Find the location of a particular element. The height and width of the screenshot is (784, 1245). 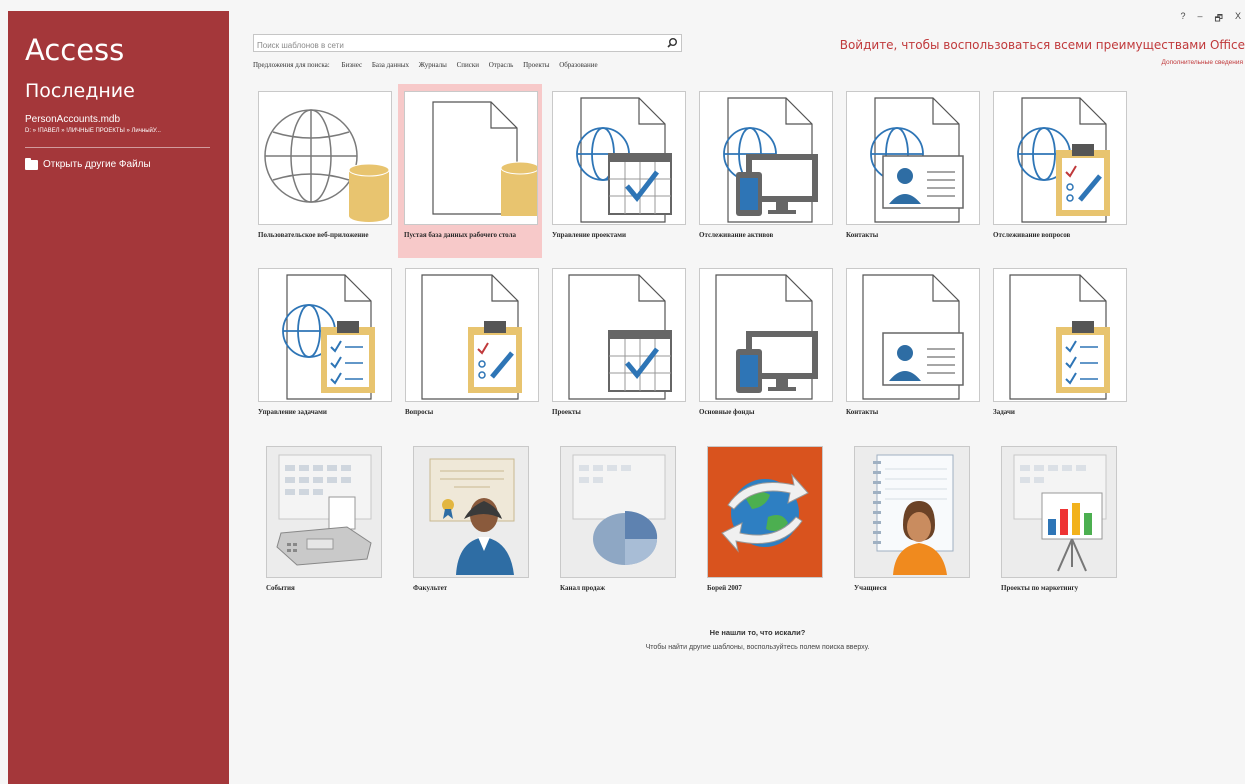

devices-icon is located at coordinates (766, 337).